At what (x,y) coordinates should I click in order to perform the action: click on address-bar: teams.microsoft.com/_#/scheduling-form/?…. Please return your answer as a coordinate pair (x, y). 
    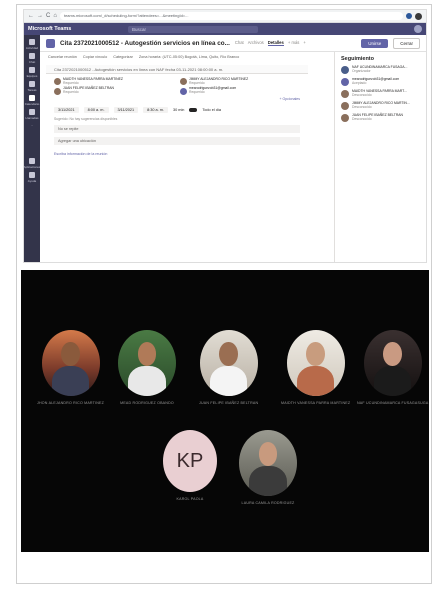
    Looking at the image, I should click on (231, 16).